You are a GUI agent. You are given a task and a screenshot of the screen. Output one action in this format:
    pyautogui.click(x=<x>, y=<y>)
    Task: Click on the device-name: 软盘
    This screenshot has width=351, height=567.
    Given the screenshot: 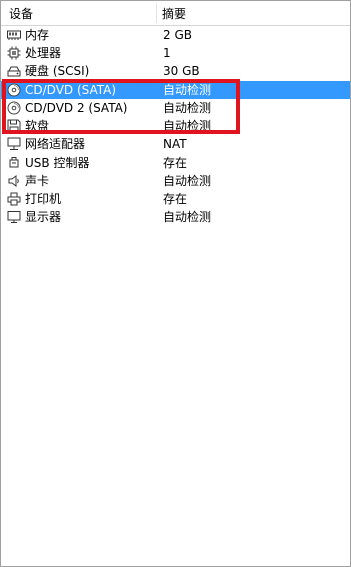 What is the action you would take?
    pyautogui.click(x=37, y=126)
    